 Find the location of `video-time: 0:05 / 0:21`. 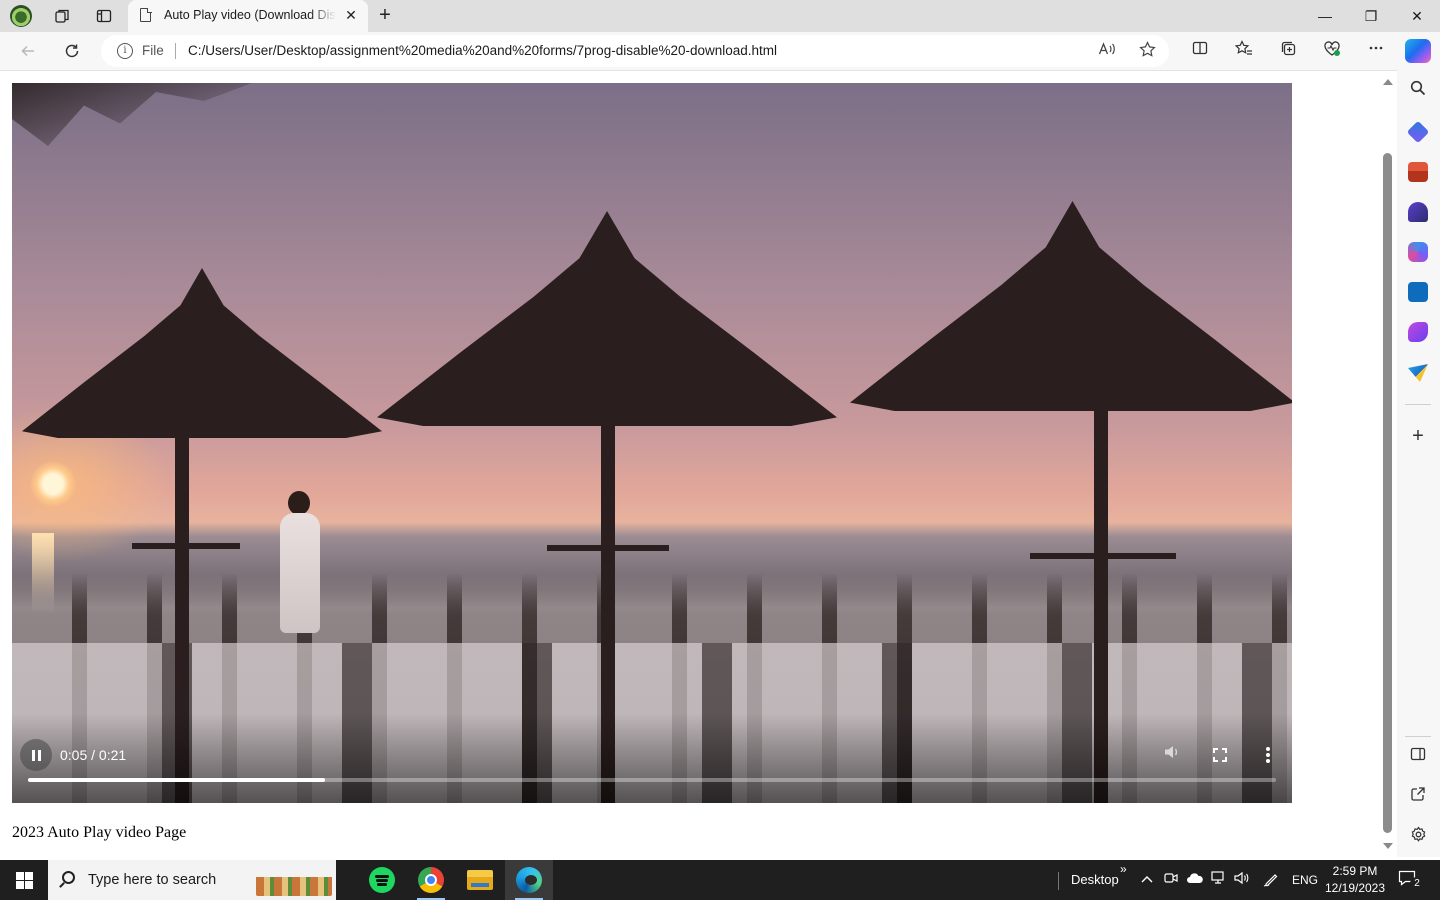

video-time: 0:05 / 0:21 is located at coordinates (93, 755).